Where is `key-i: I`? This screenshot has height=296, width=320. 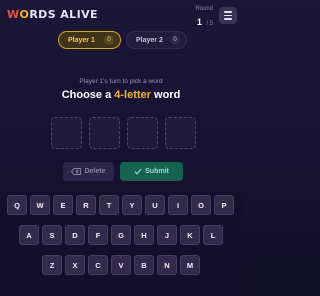 key-i: I is located at coordinates (178, 205).